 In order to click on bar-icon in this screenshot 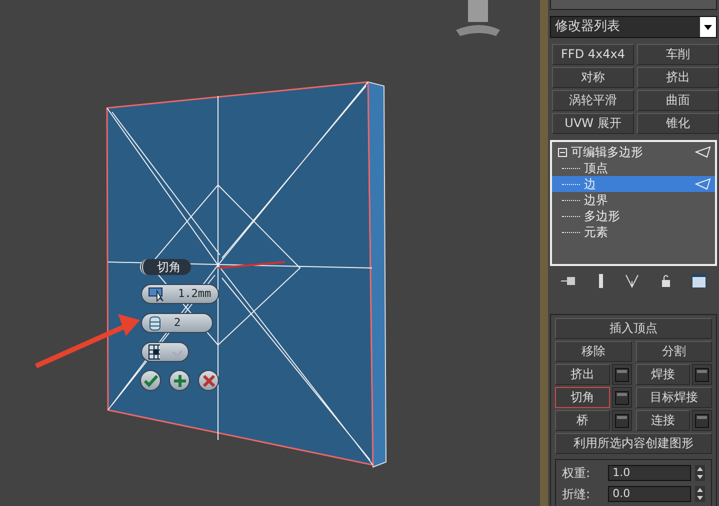, I will do `click(601, 281)`.